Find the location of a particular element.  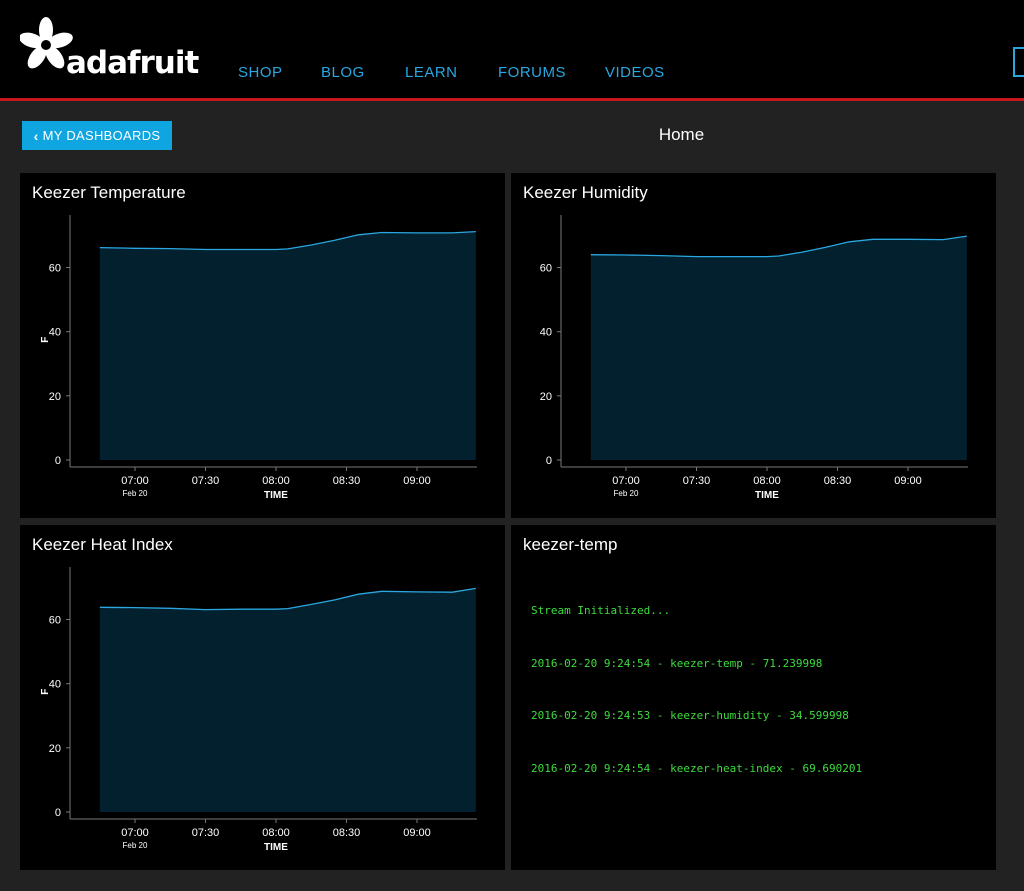

nav-videos: VIDEOS is located at coordinates (635, 72).